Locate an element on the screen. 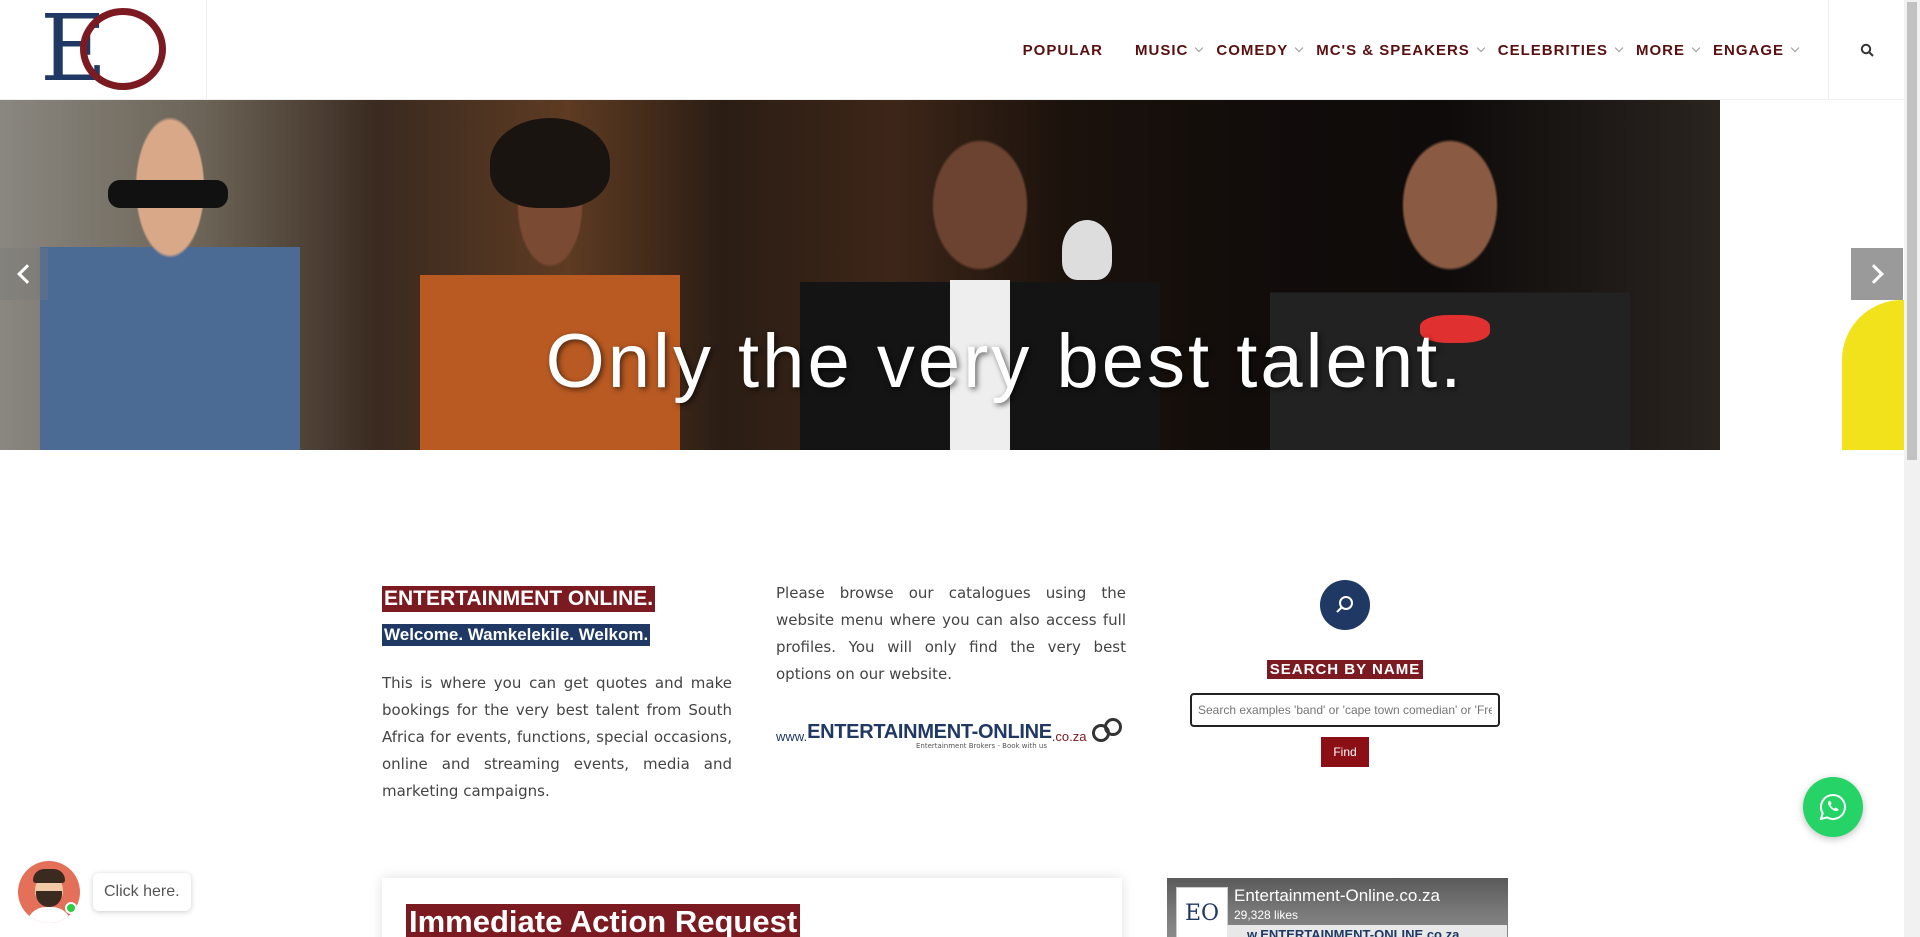 This screenshot has width=1920, height=937. chevron-left-icon is located at coordinates (27, 274).